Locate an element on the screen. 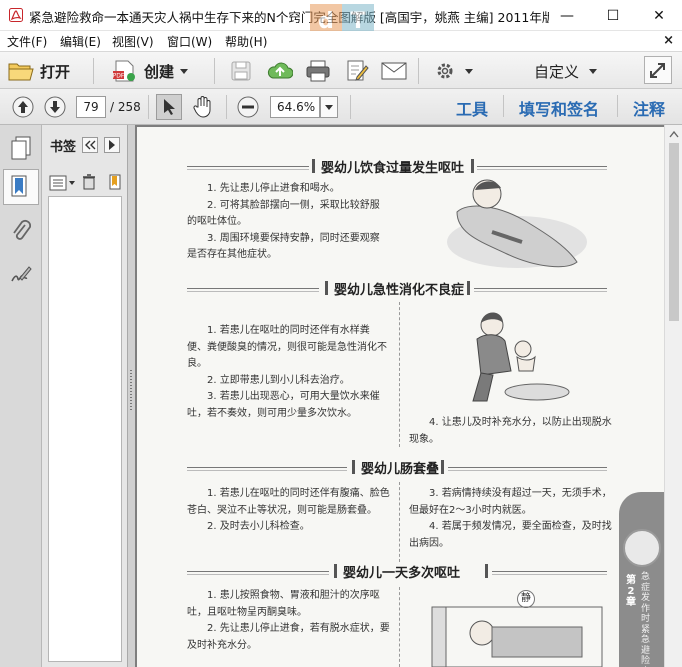  step-text: 4. 若属于频发情况，要全面检查，及时找出病因。 is located at coordinates (510, 535).